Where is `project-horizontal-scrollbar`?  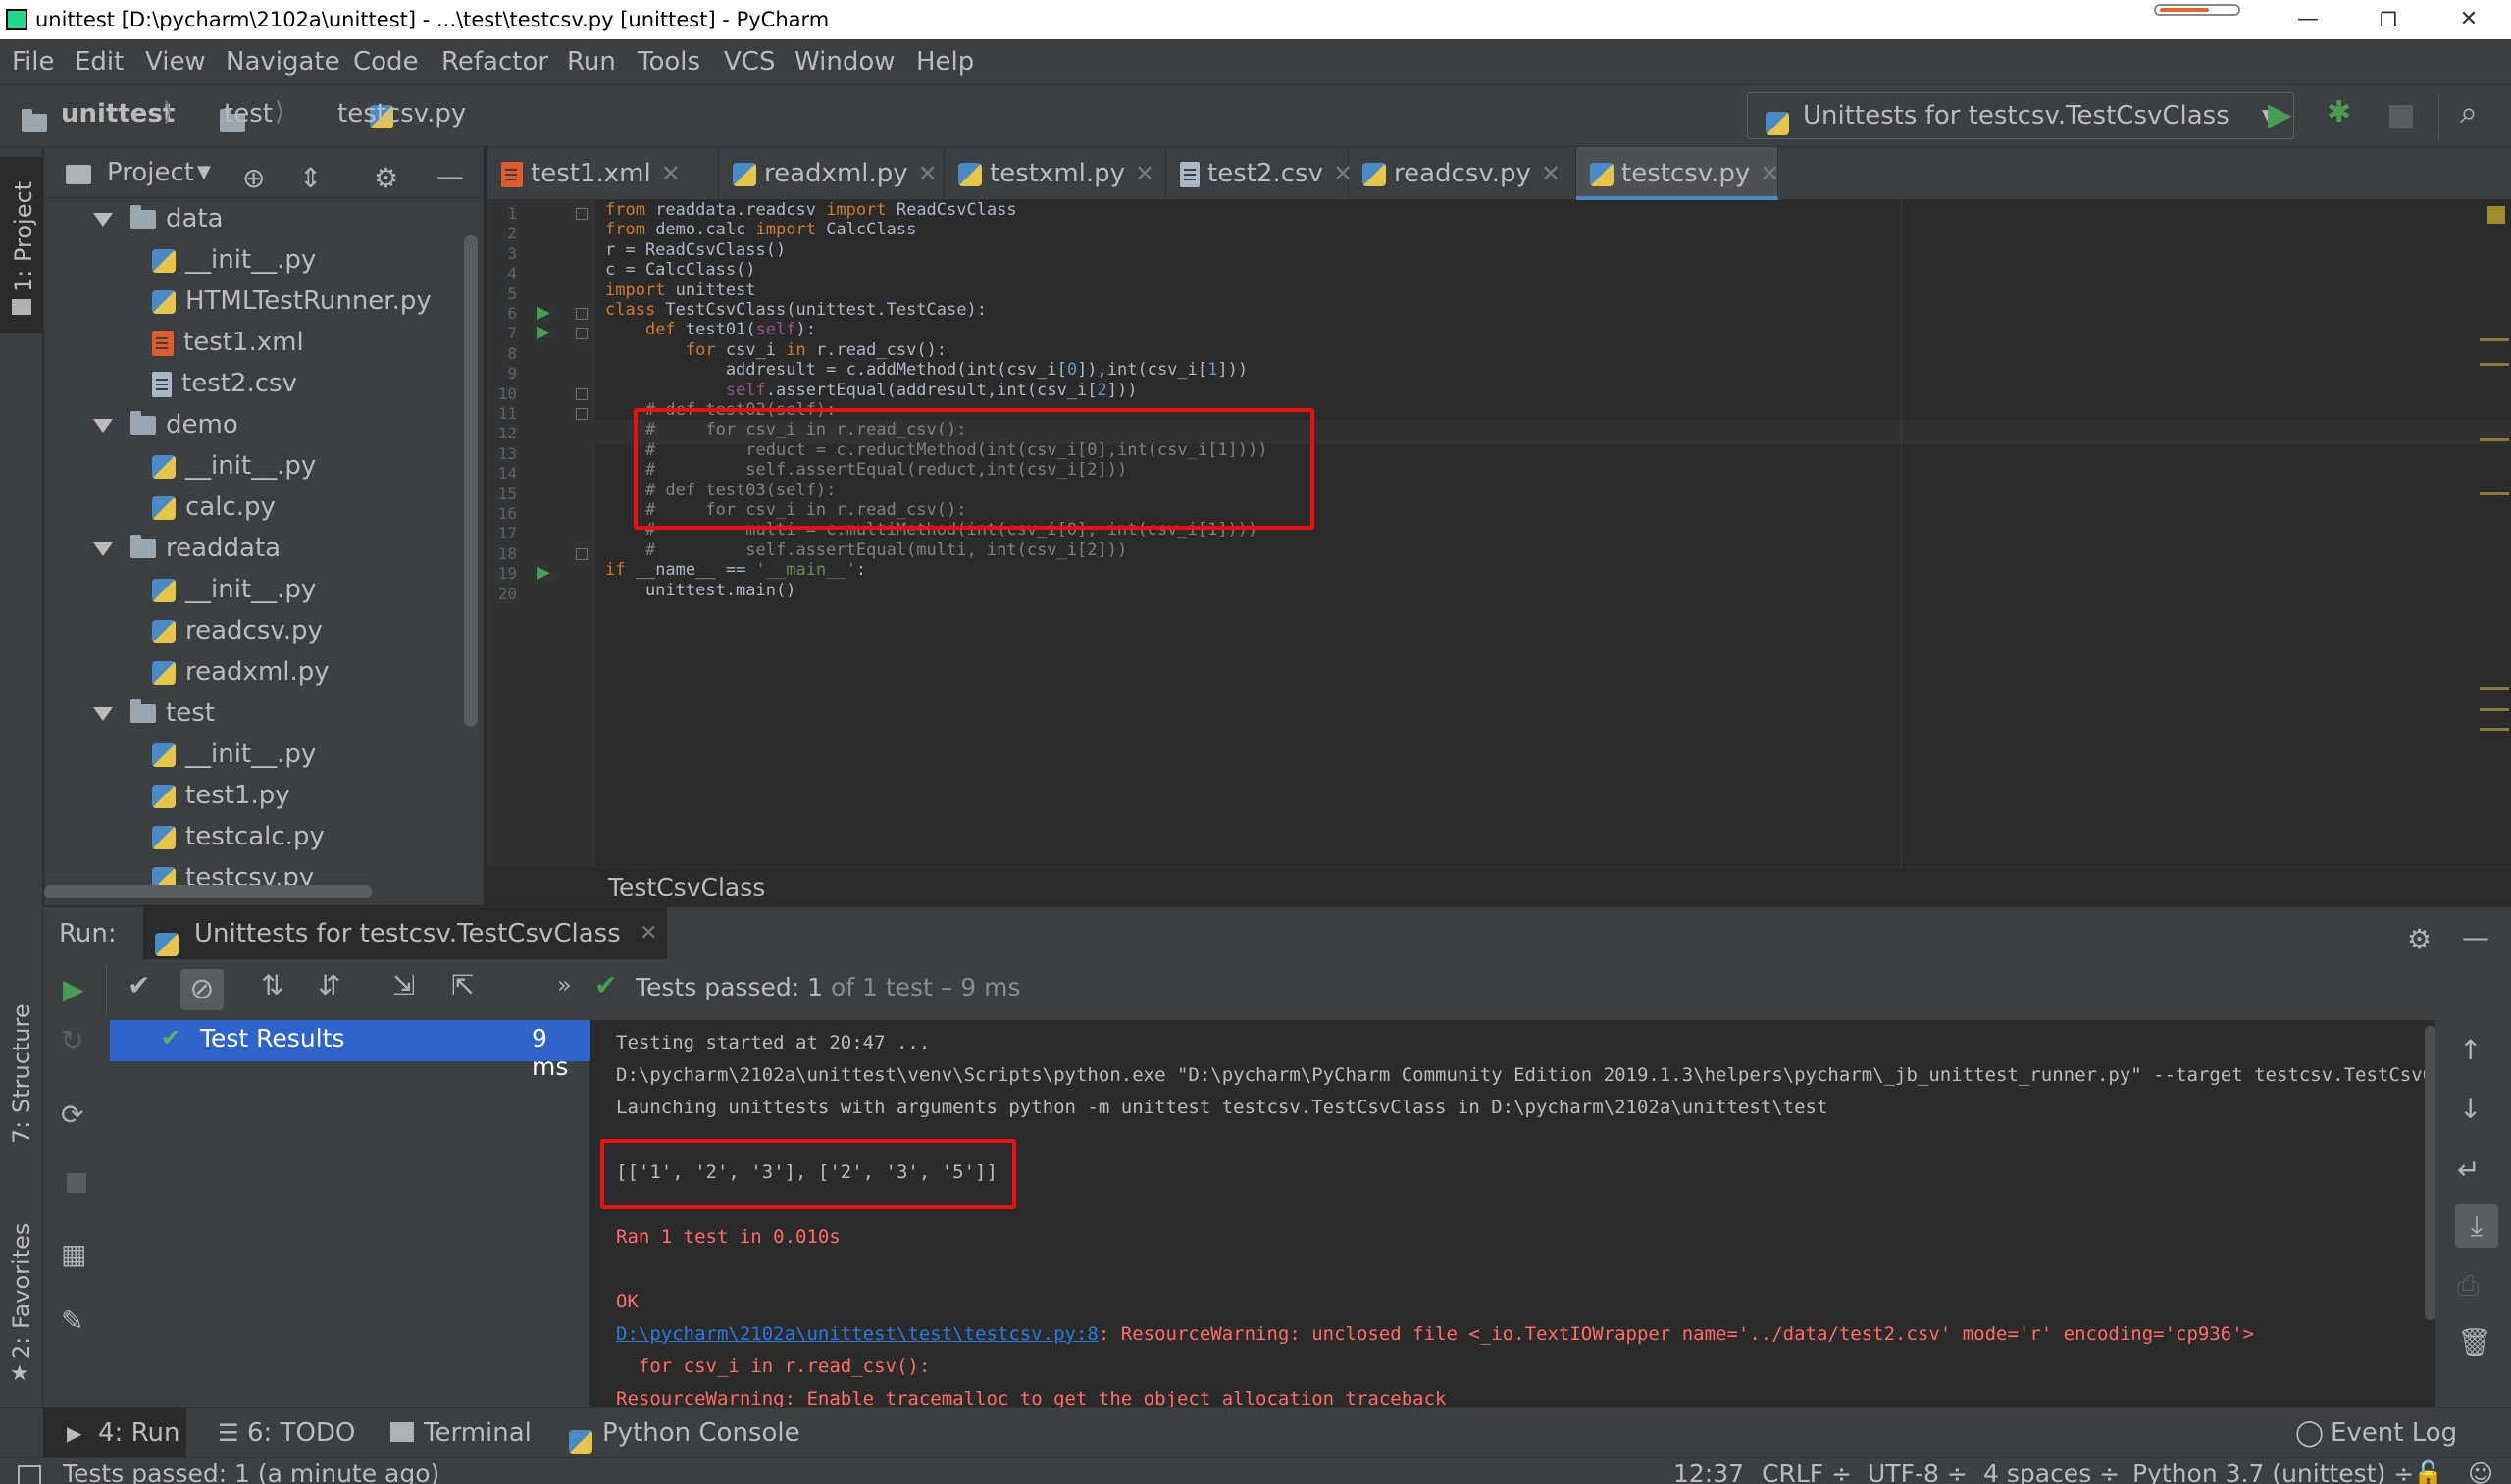
project-horizontal-scrollbar is located at coordinates (208, 892).